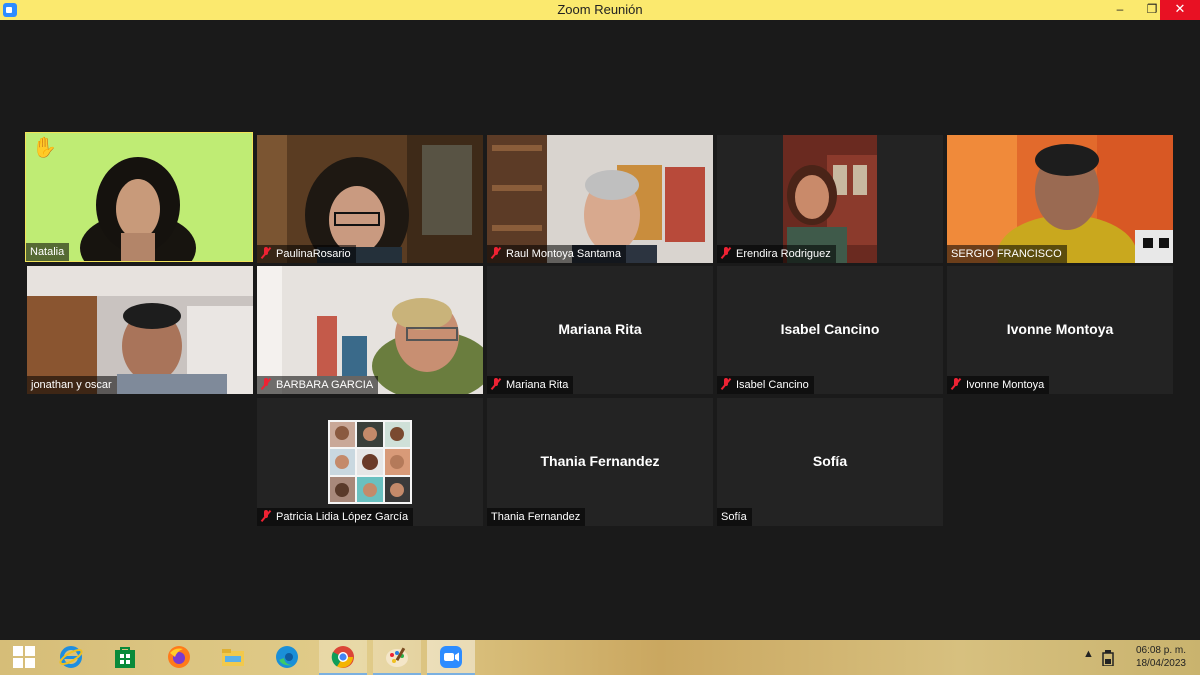 Image resolution: width=1200 pixels, height=675 pixels. I want to click on show-hidden-icons-button: ▲, so click(1088, 654).